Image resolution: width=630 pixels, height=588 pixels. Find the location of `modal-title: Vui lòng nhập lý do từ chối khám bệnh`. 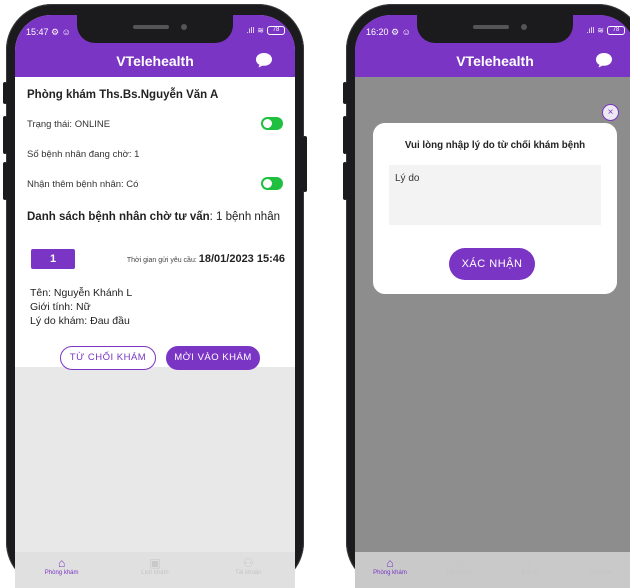

modal-title: Vui lòng nhập lý do từ chối khám bệnh is located at coordinates (495, 145).